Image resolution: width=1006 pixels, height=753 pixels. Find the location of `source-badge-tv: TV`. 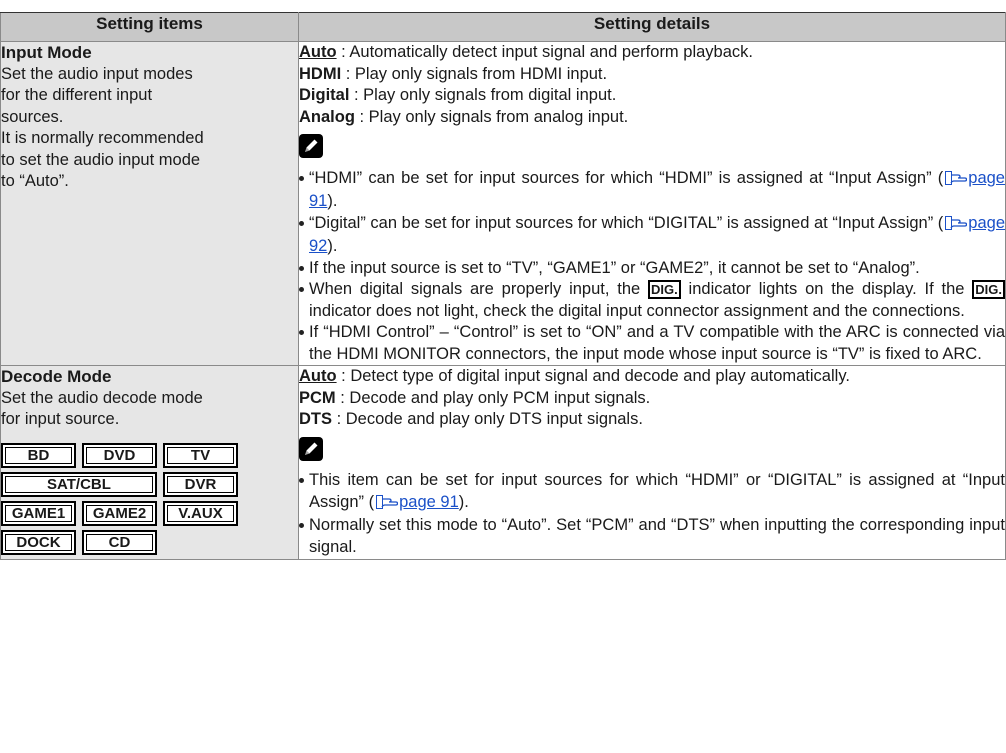

source-badge-tv: TV is located at coordinates (200, 455).